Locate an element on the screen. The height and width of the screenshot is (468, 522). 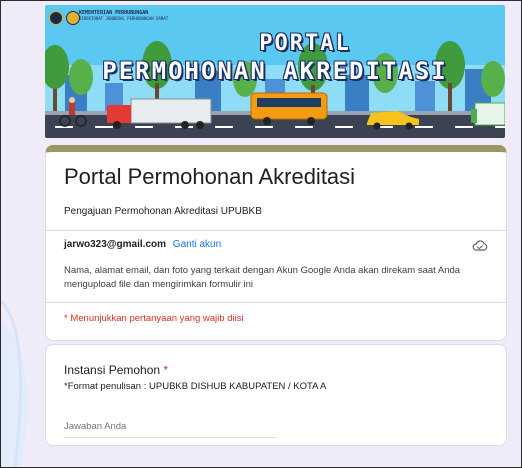
ministry-logos is located at coordinates (64, 18).